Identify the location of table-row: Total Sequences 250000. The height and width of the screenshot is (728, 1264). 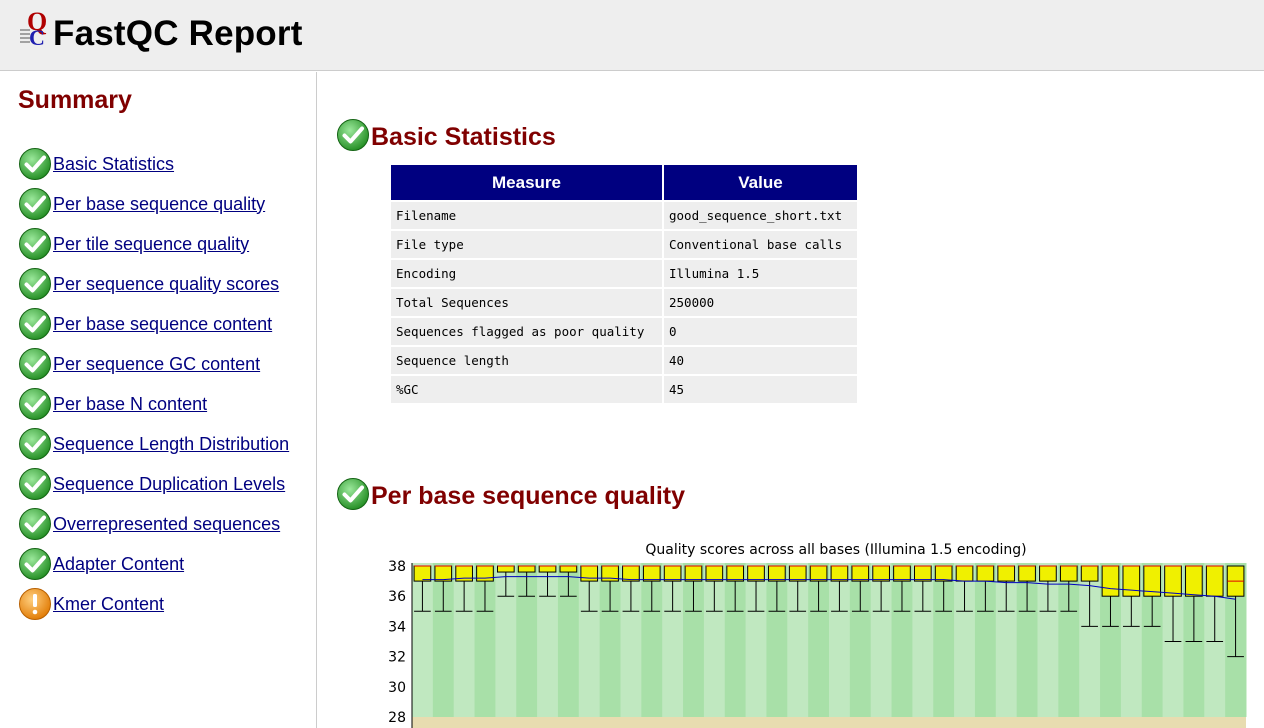
(624, 302).